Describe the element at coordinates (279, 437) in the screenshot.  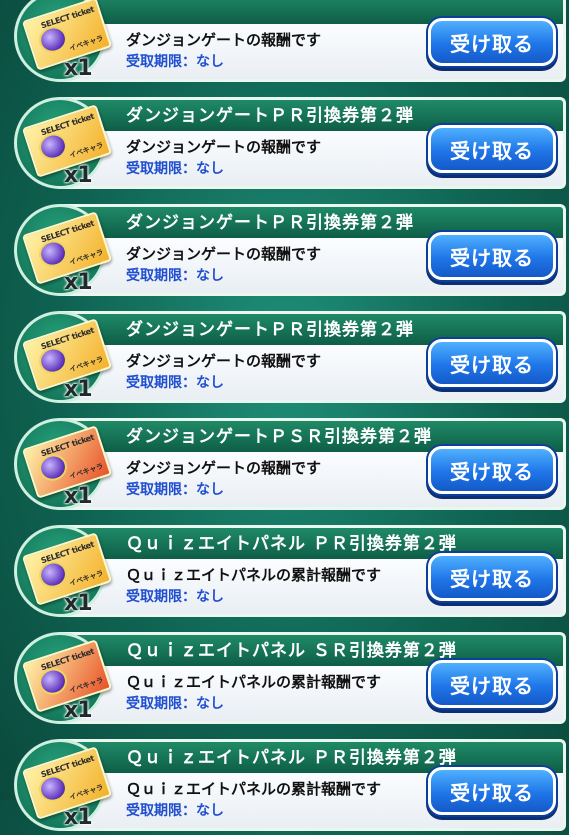
I see `reward-title: ダンジョンゲートＰＳＲ引換券第２弾` at that location.